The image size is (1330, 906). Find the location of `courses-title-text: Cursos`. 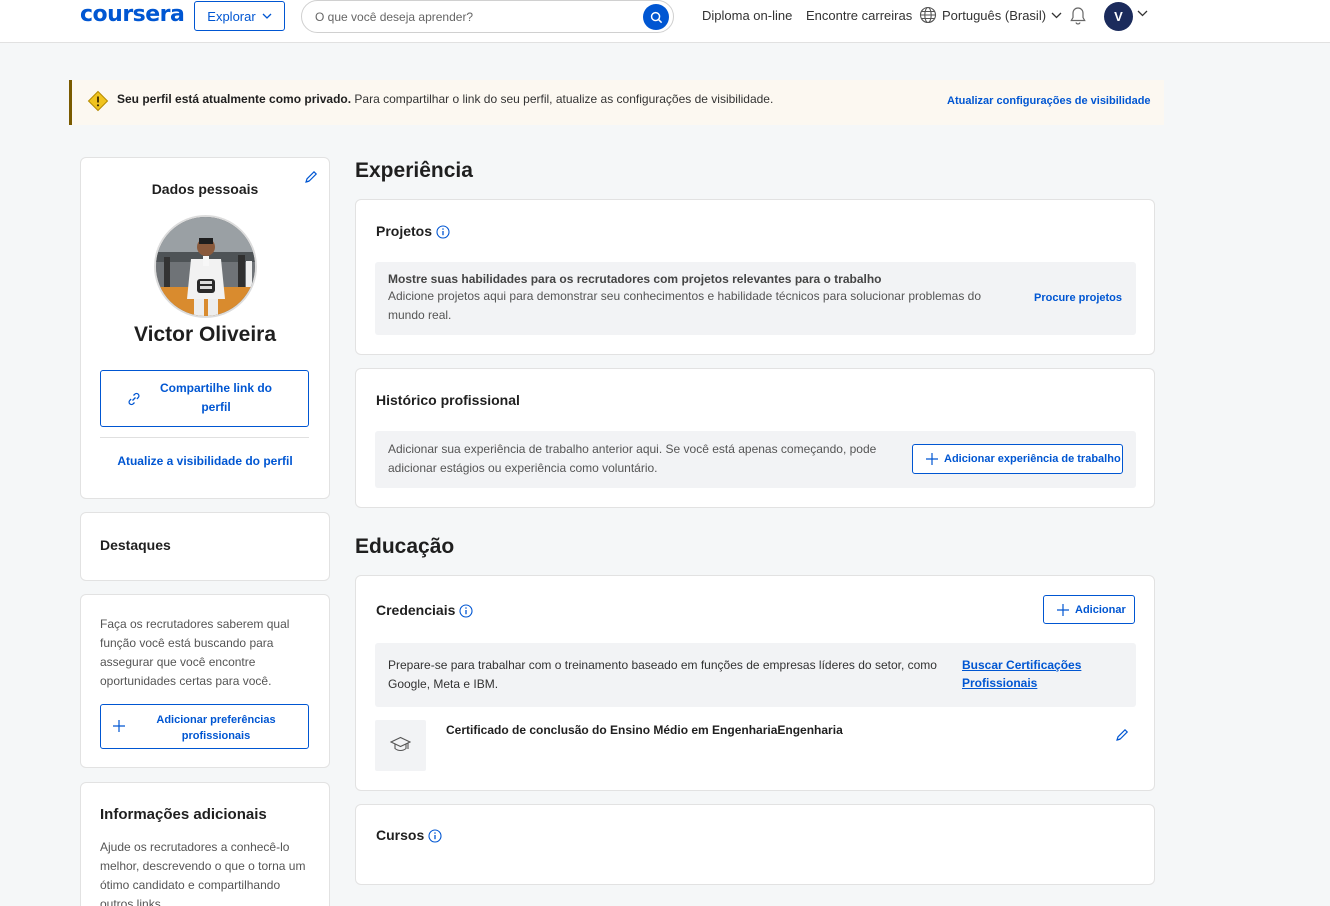

courses-title-text: Cursos is located at coordinates (400, 835).